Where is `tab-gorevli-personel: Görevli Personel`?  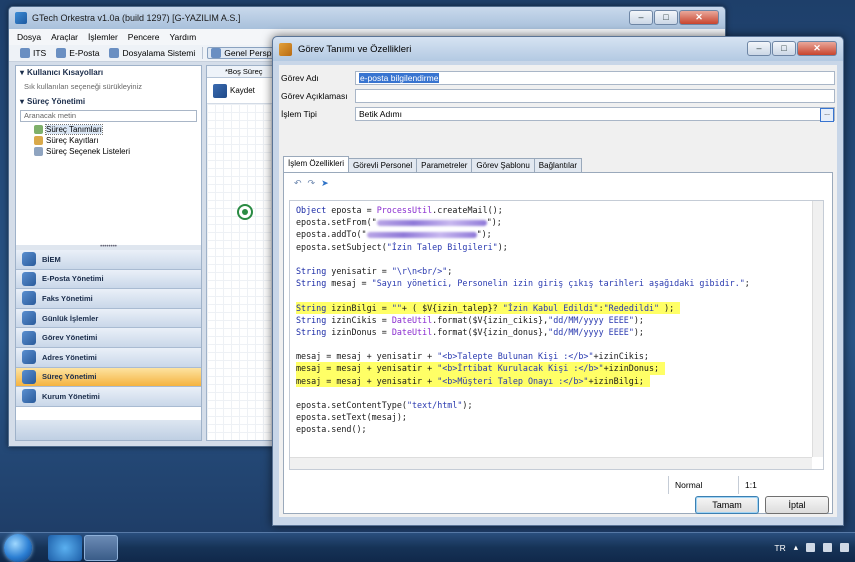
tab-gorevli-personel: Görevli Personel is located at coordinates (383, 165).